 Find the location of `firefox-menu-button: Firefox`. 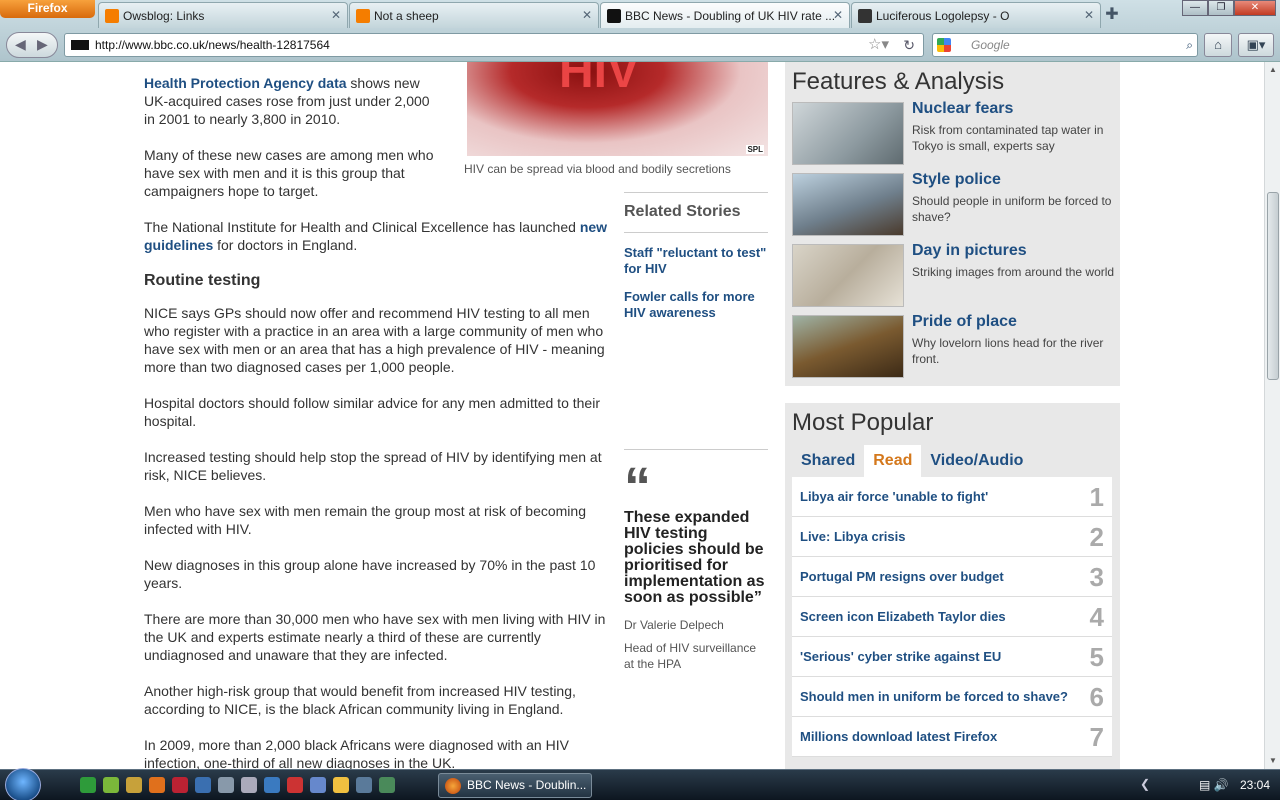

firefox-menu-button: Firefox is located at coordinates (47, 9).